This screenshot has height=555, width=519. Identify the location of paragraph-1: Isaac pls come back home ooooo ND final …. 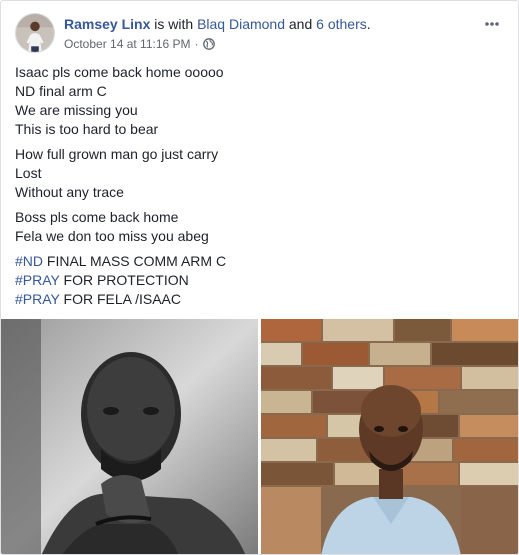
(259, 101).